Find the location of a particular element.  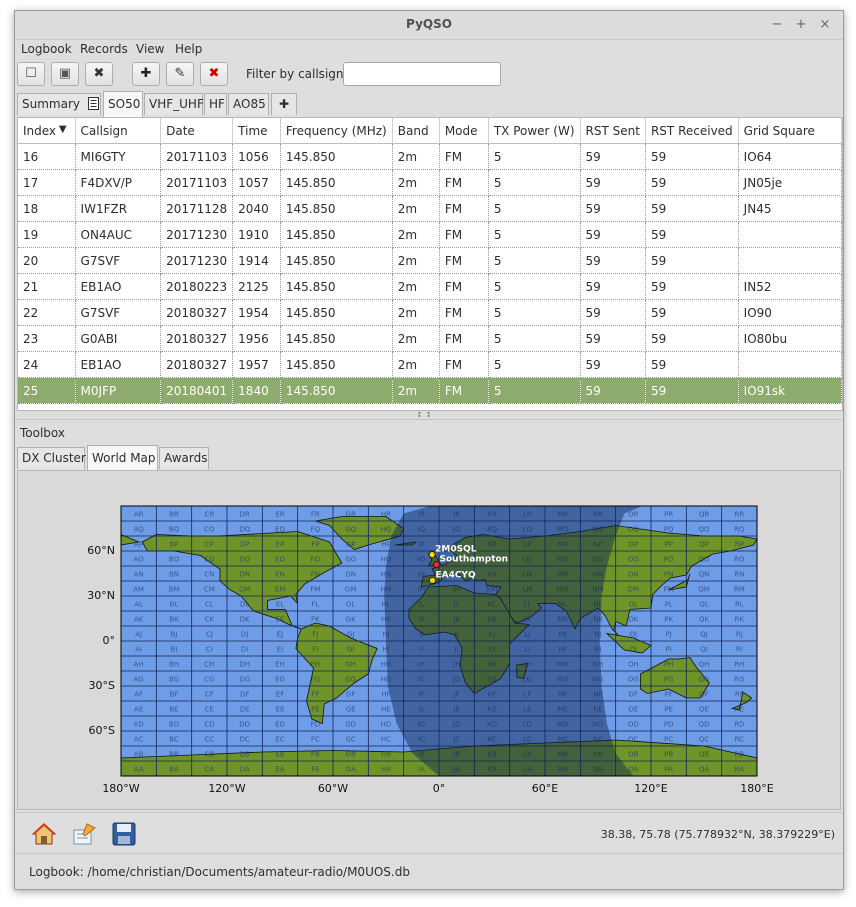

table-row: 16 MI6GTY 20171103 1056 145.850 2m FM 5 59 59 IO64 is located at coordinates (430, 156).